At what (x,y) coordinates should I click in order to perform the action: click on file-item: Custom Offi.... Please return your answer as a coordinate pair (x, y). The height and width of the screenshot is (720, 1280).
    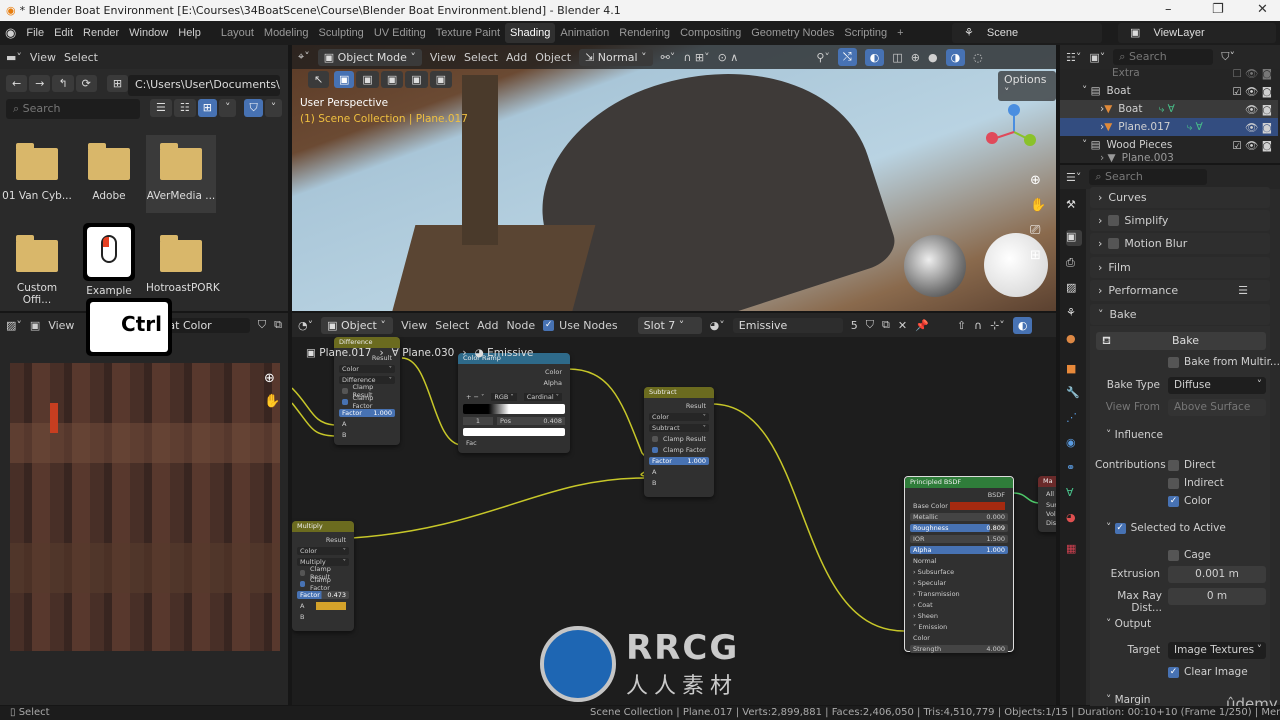
    Looking at the image, I should click on (37, 270).